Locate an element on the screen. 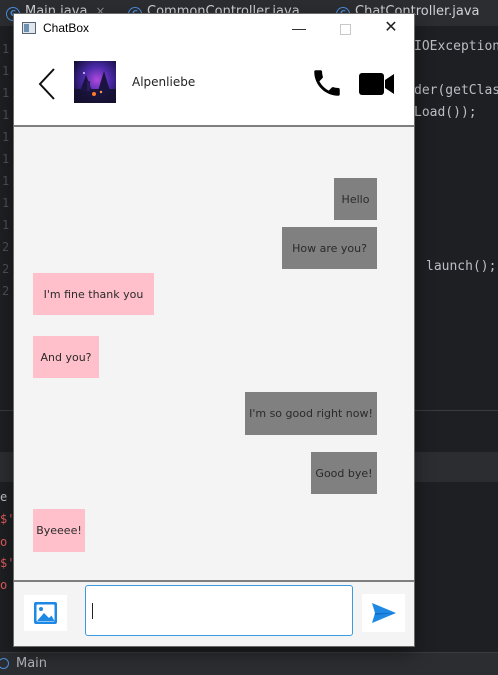 This screenshot has width=498, height=675. chat-header: Alpenliebe is located at coordinates (214, 84).